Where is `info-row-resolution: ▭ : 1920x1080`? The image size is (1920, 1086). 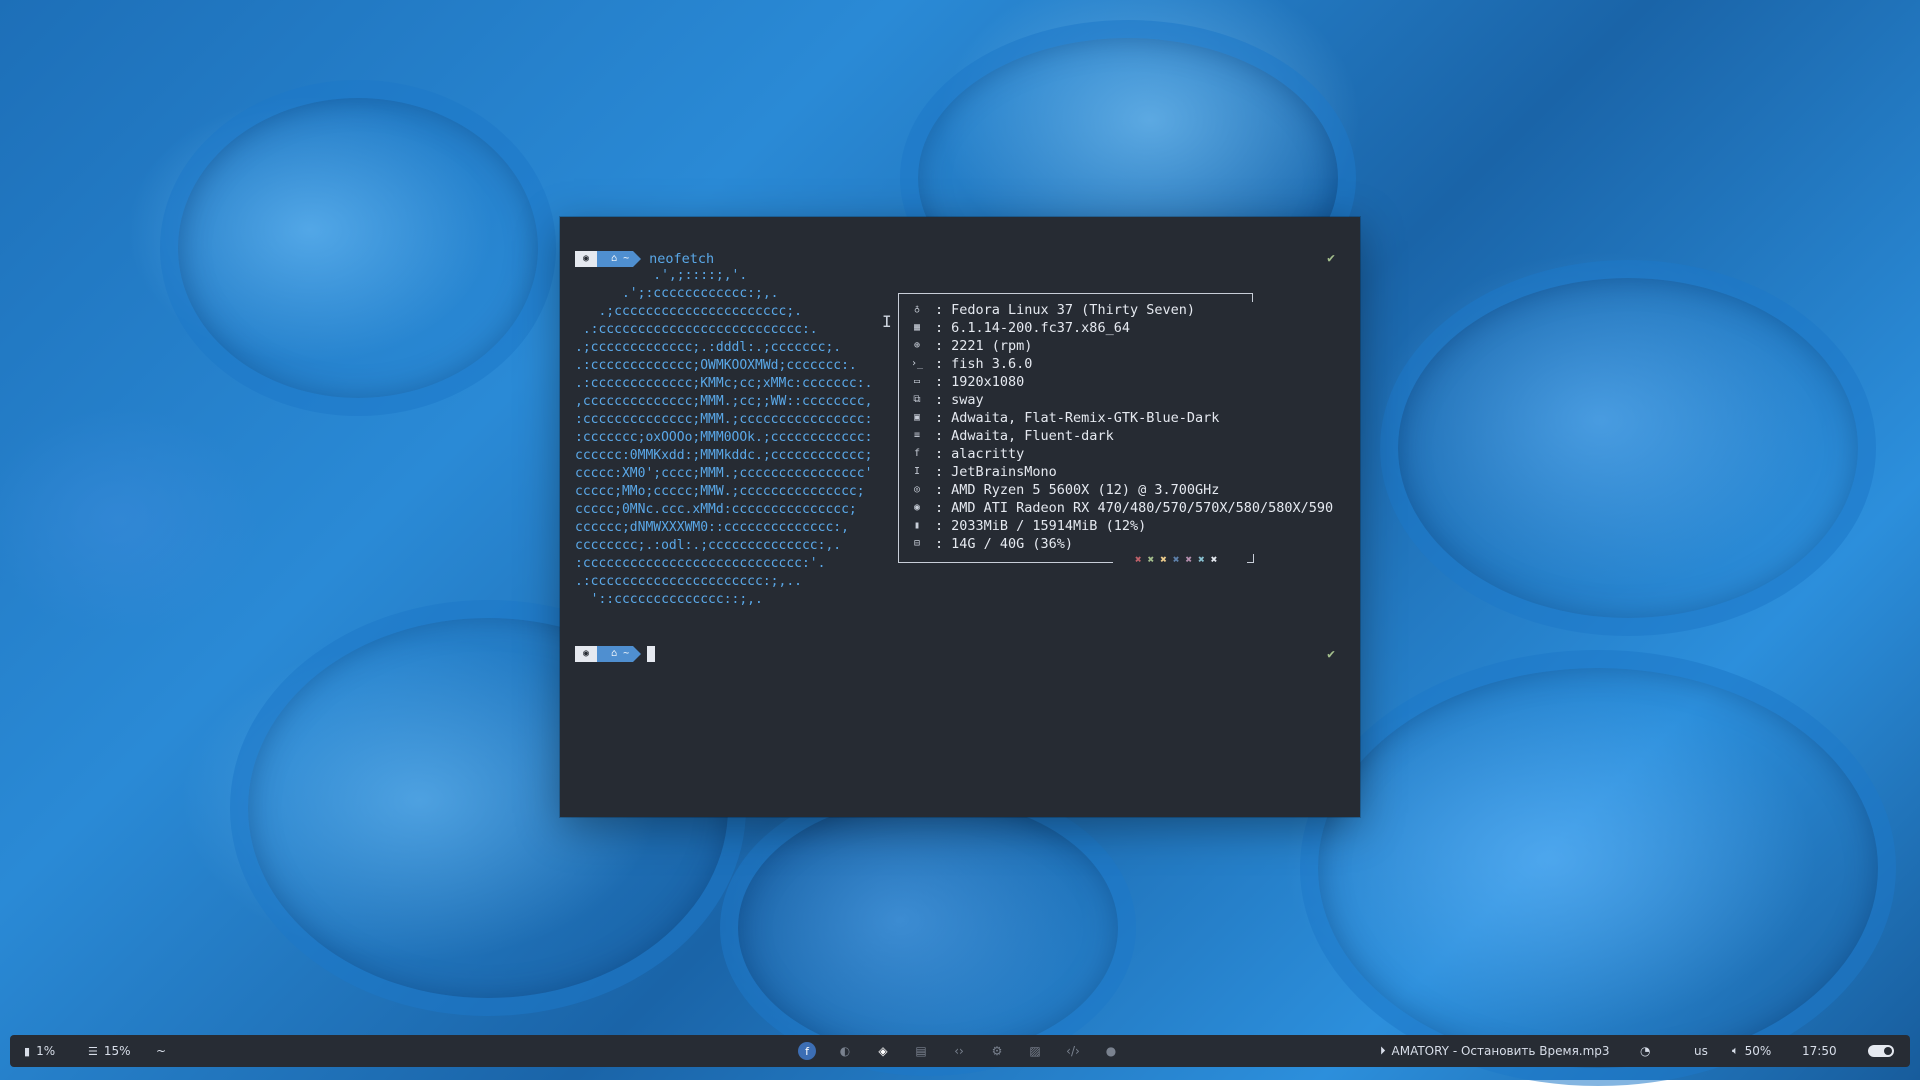 info-row-resolution: ▭ : 1920x1080 is located at coordinates (967, 382).